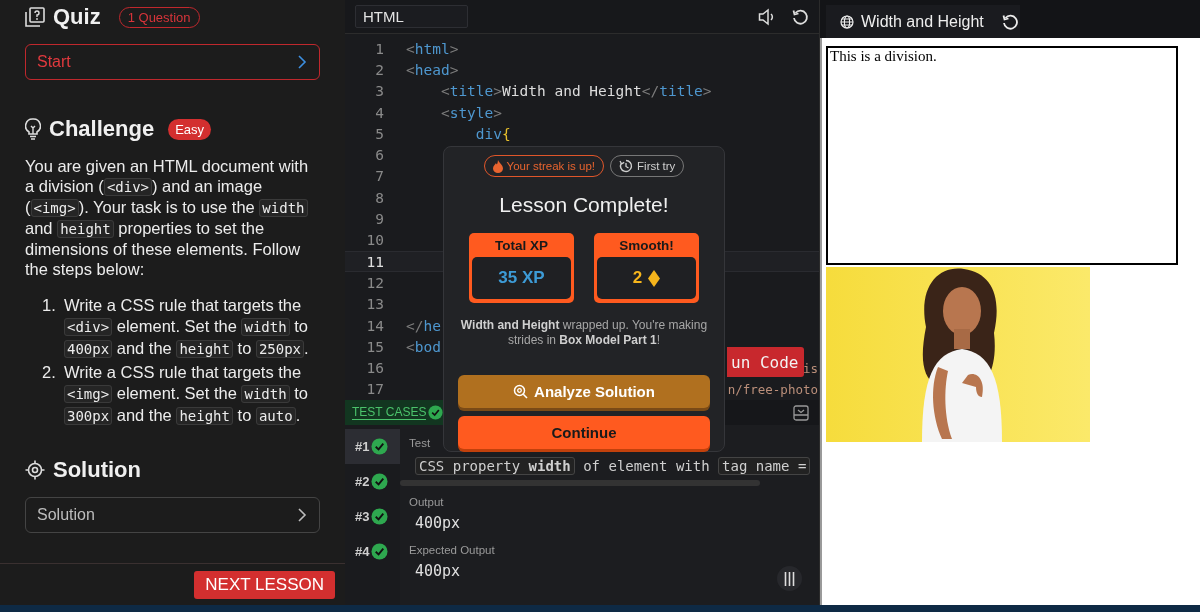 Image resolution: width=1200 pixels, height=612 pixels. Describe the element at coordinates (646, 245) in the screenshot. I see `stat-title: Smooth!` at that location.